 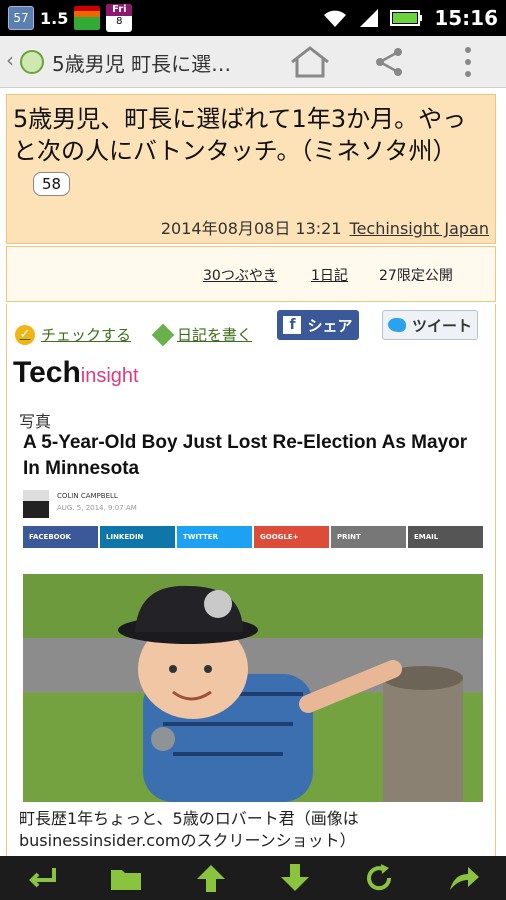 I want to click on status-bar: 57 1.5 Fri 8 15:16, so click(x=253, y=18).